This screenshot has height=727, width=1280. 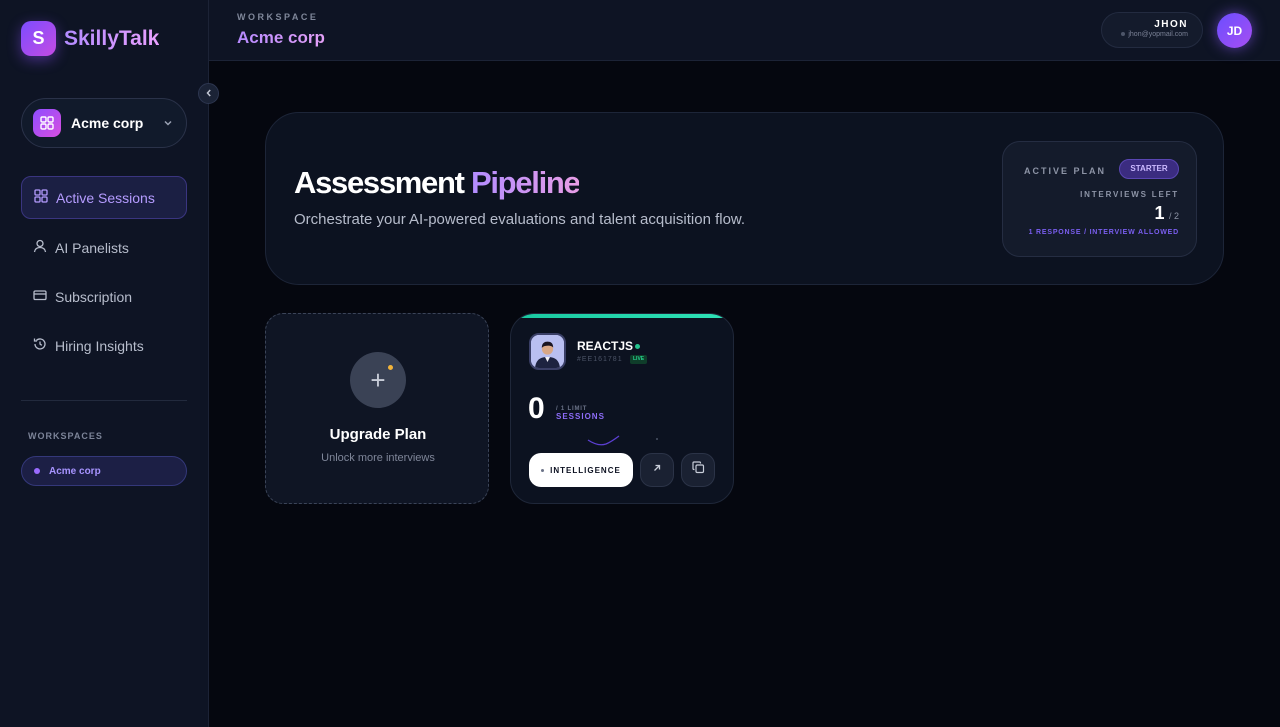 I want to click on nav-item-hiring-insights: Hiring Insights, so click(x=104, y=345).